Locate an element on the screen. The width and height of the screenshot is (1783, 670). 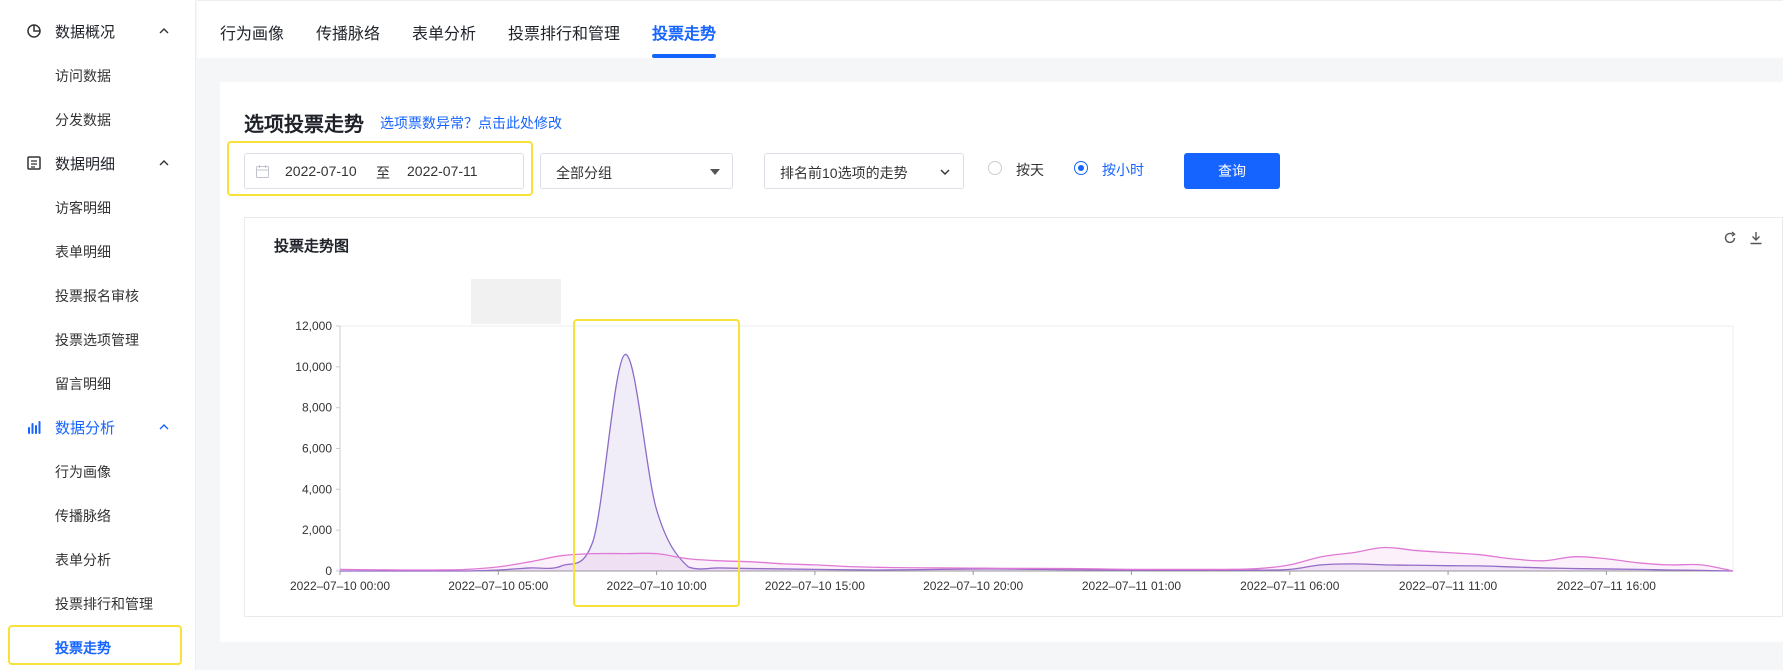
sidebar-item-form-details: 表单明细 is located at coordinates (98, 251).